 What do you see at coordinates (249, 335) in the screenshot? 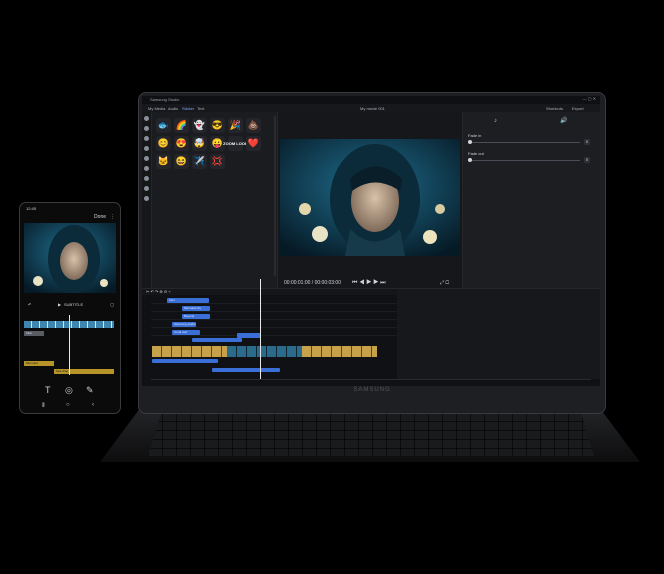
I see `selected-clip` at bounding box center [249, 335].